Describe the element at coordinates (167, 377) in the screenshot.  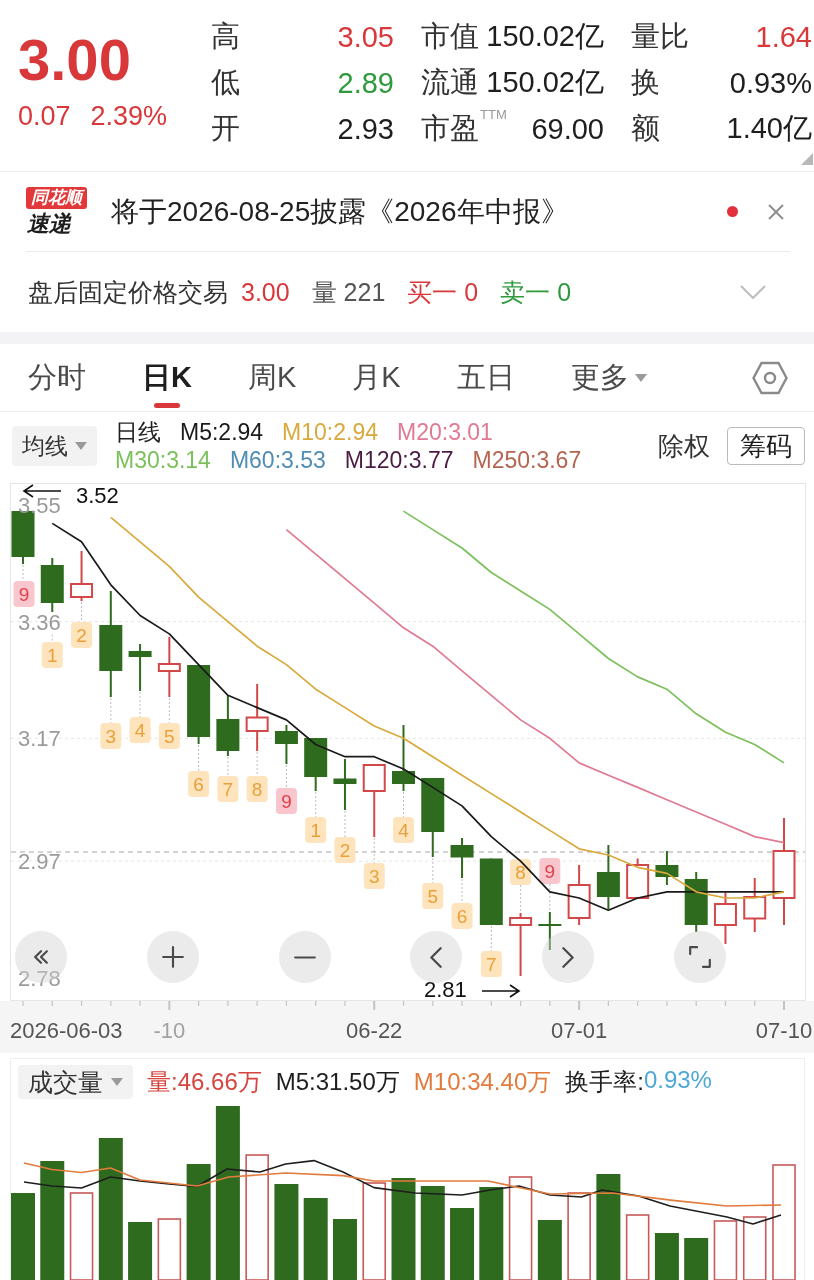
I see `period-tab: 日K` at that location.